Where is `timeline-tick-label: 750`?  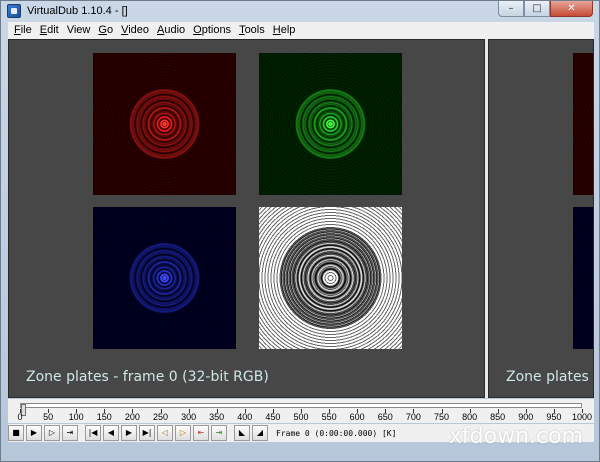
timeline-tick-label: 750 is located at coordinates (441, 417).